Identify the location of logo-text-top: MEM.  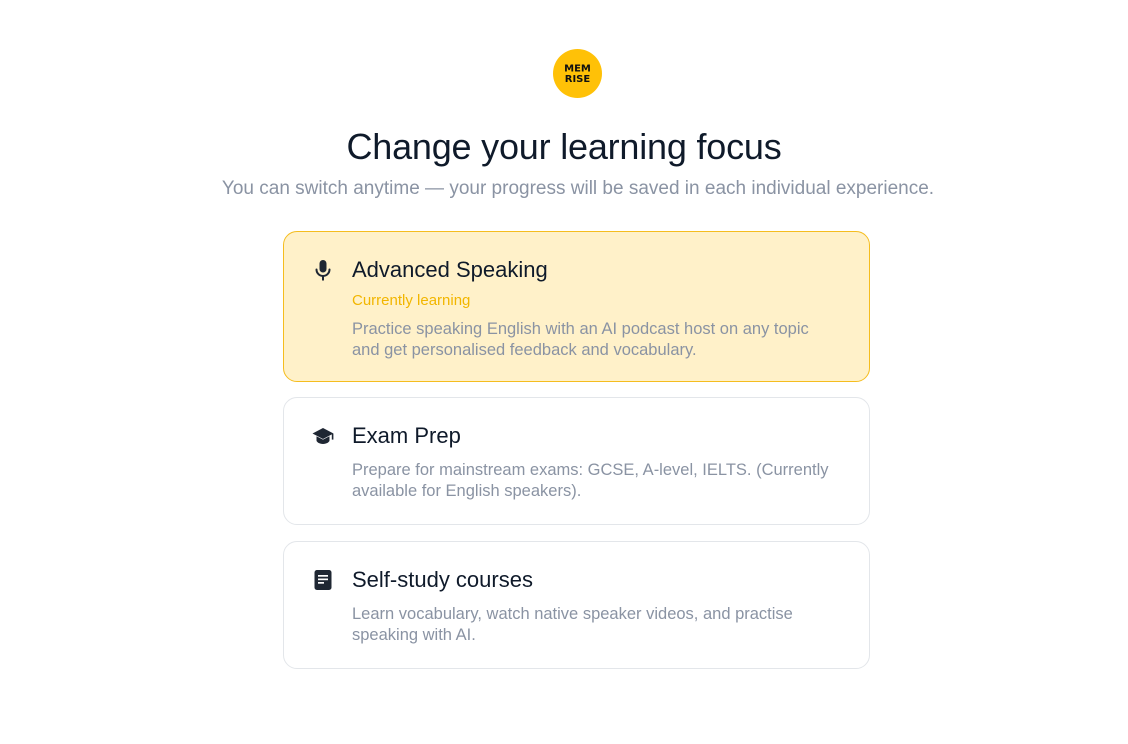
(577, 69).